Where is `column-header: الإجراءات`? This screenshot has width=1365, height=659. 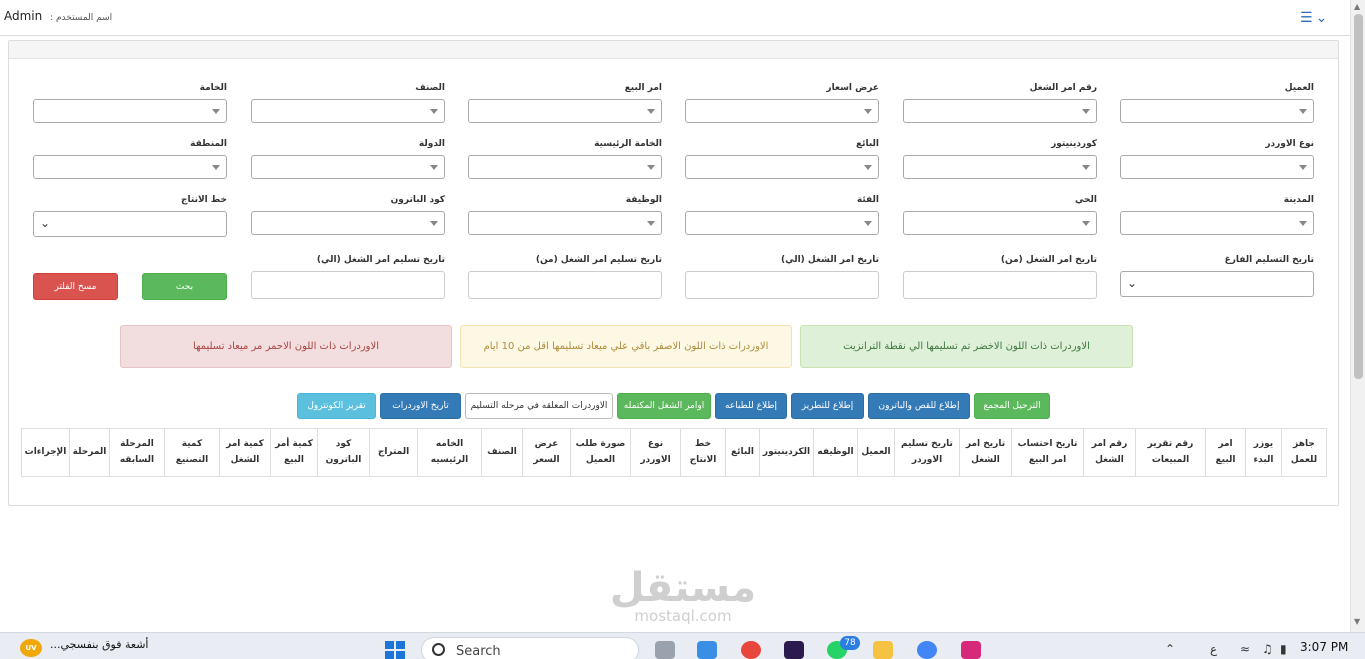 column-header: الإجراءات is located at coordinates (45, 452).